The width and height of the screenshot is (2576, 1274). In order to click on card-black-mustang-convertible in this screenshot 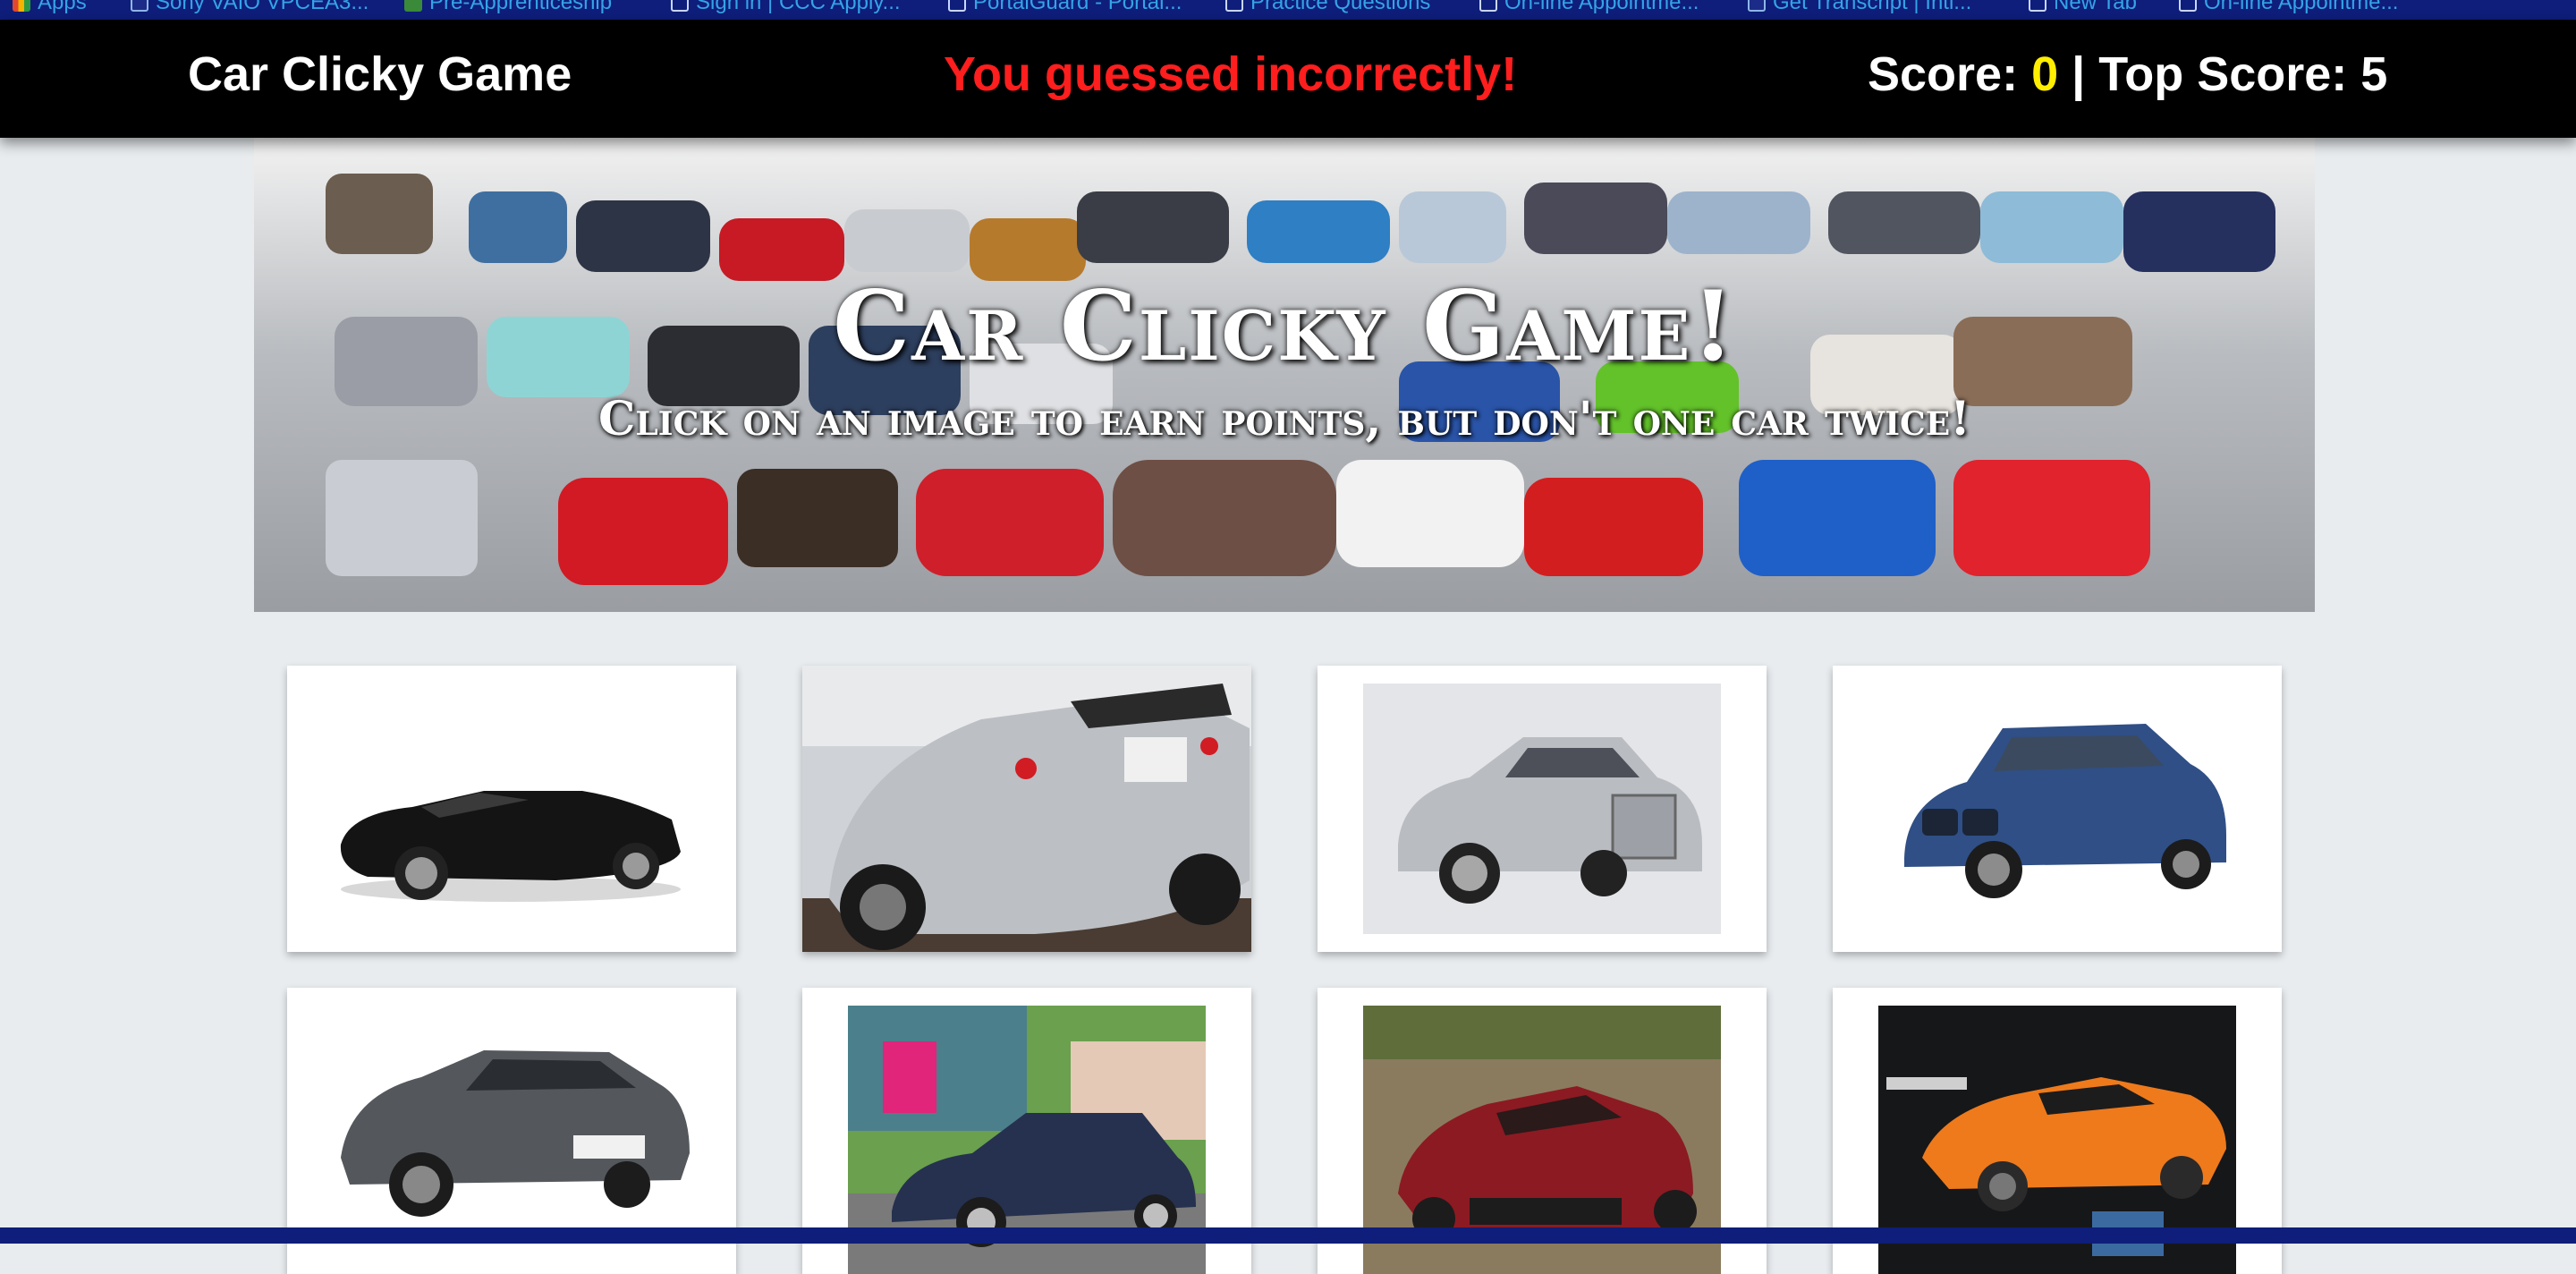, I will do `click(511, 809)`.